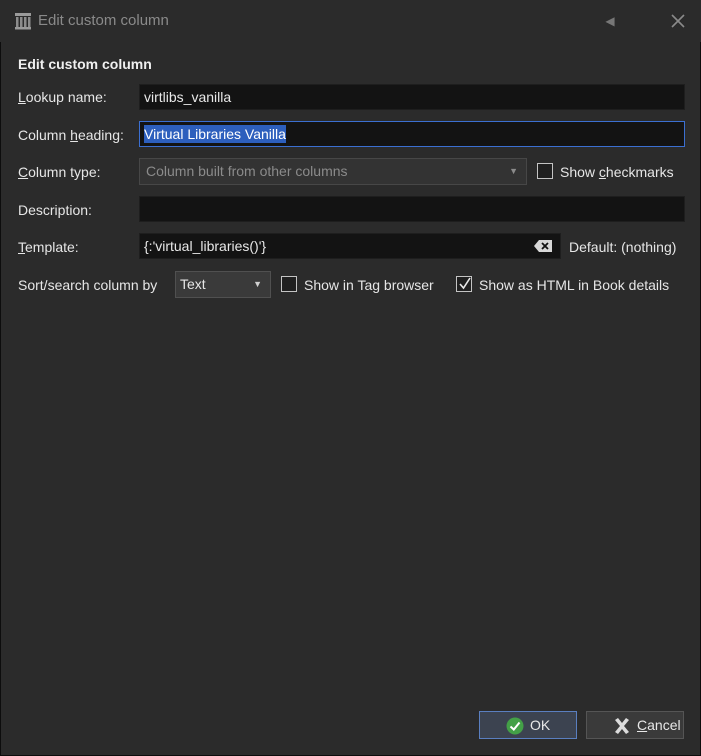 The height and width of the screenshot is (756, 701). What do you see at coordinates (193, 284) in the screenshot?
I see `sort-search-value: Text` at bounding box center [193, 284].